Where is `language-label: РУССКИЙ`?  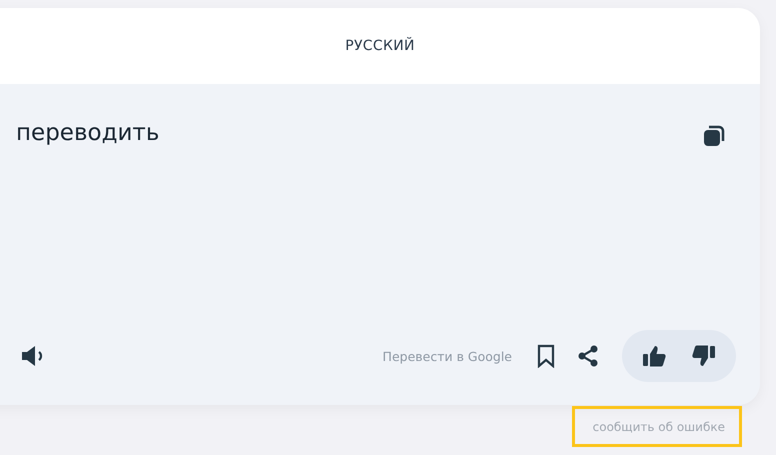
language-label: РУССКИЙ is located at coordinates (380, 46).